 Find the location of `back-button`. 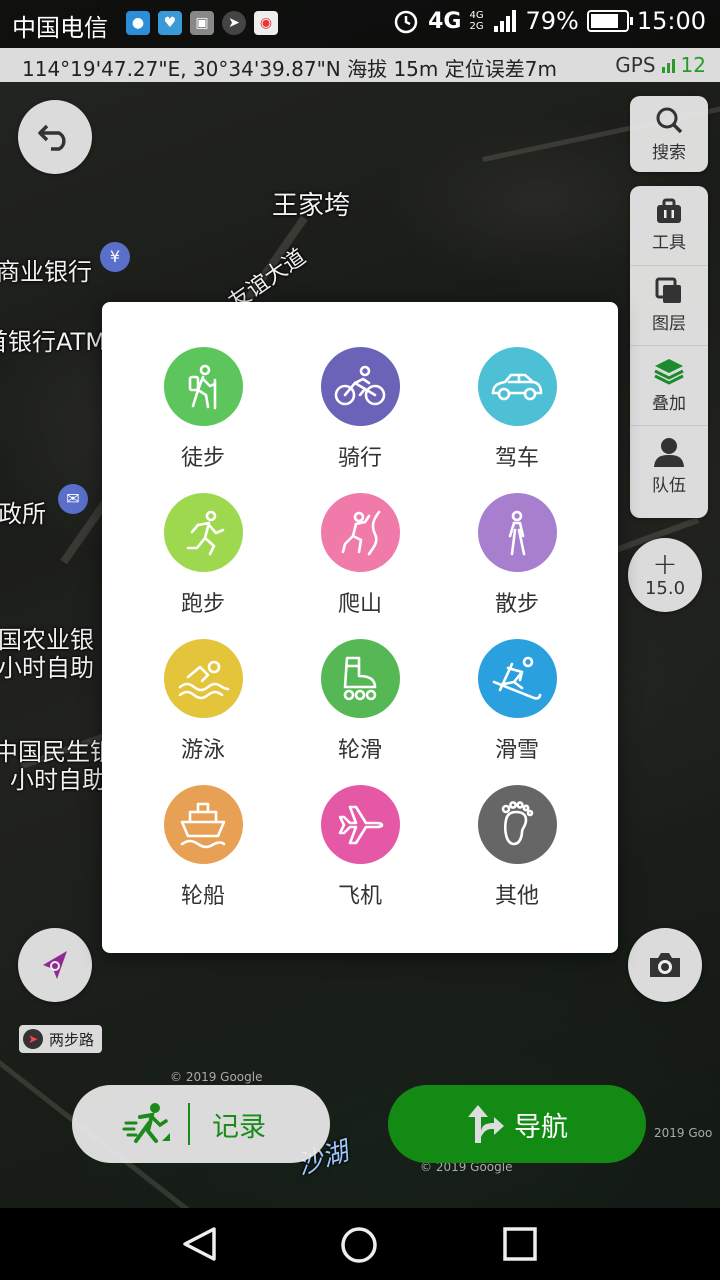

back-button is located at coordinates (55, 137).